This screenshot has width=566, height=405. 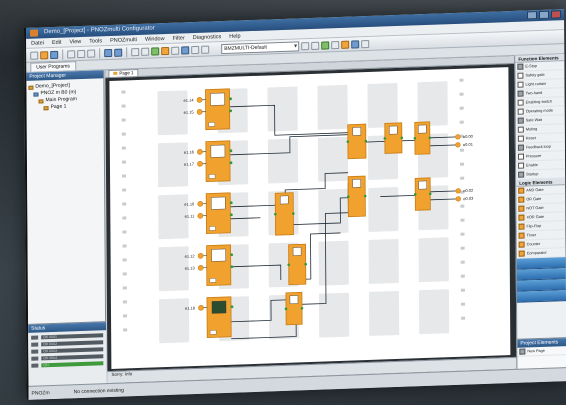 I want to click on new-icon, so click(x=34, y=55).